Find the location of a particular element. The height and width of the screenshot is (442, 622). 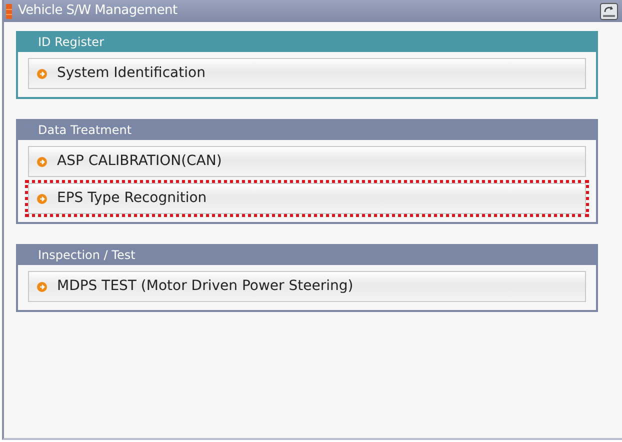

menu-item-button: MDPS TEST (Motor Driven Power Steering) is located at coordinates (307, 286).